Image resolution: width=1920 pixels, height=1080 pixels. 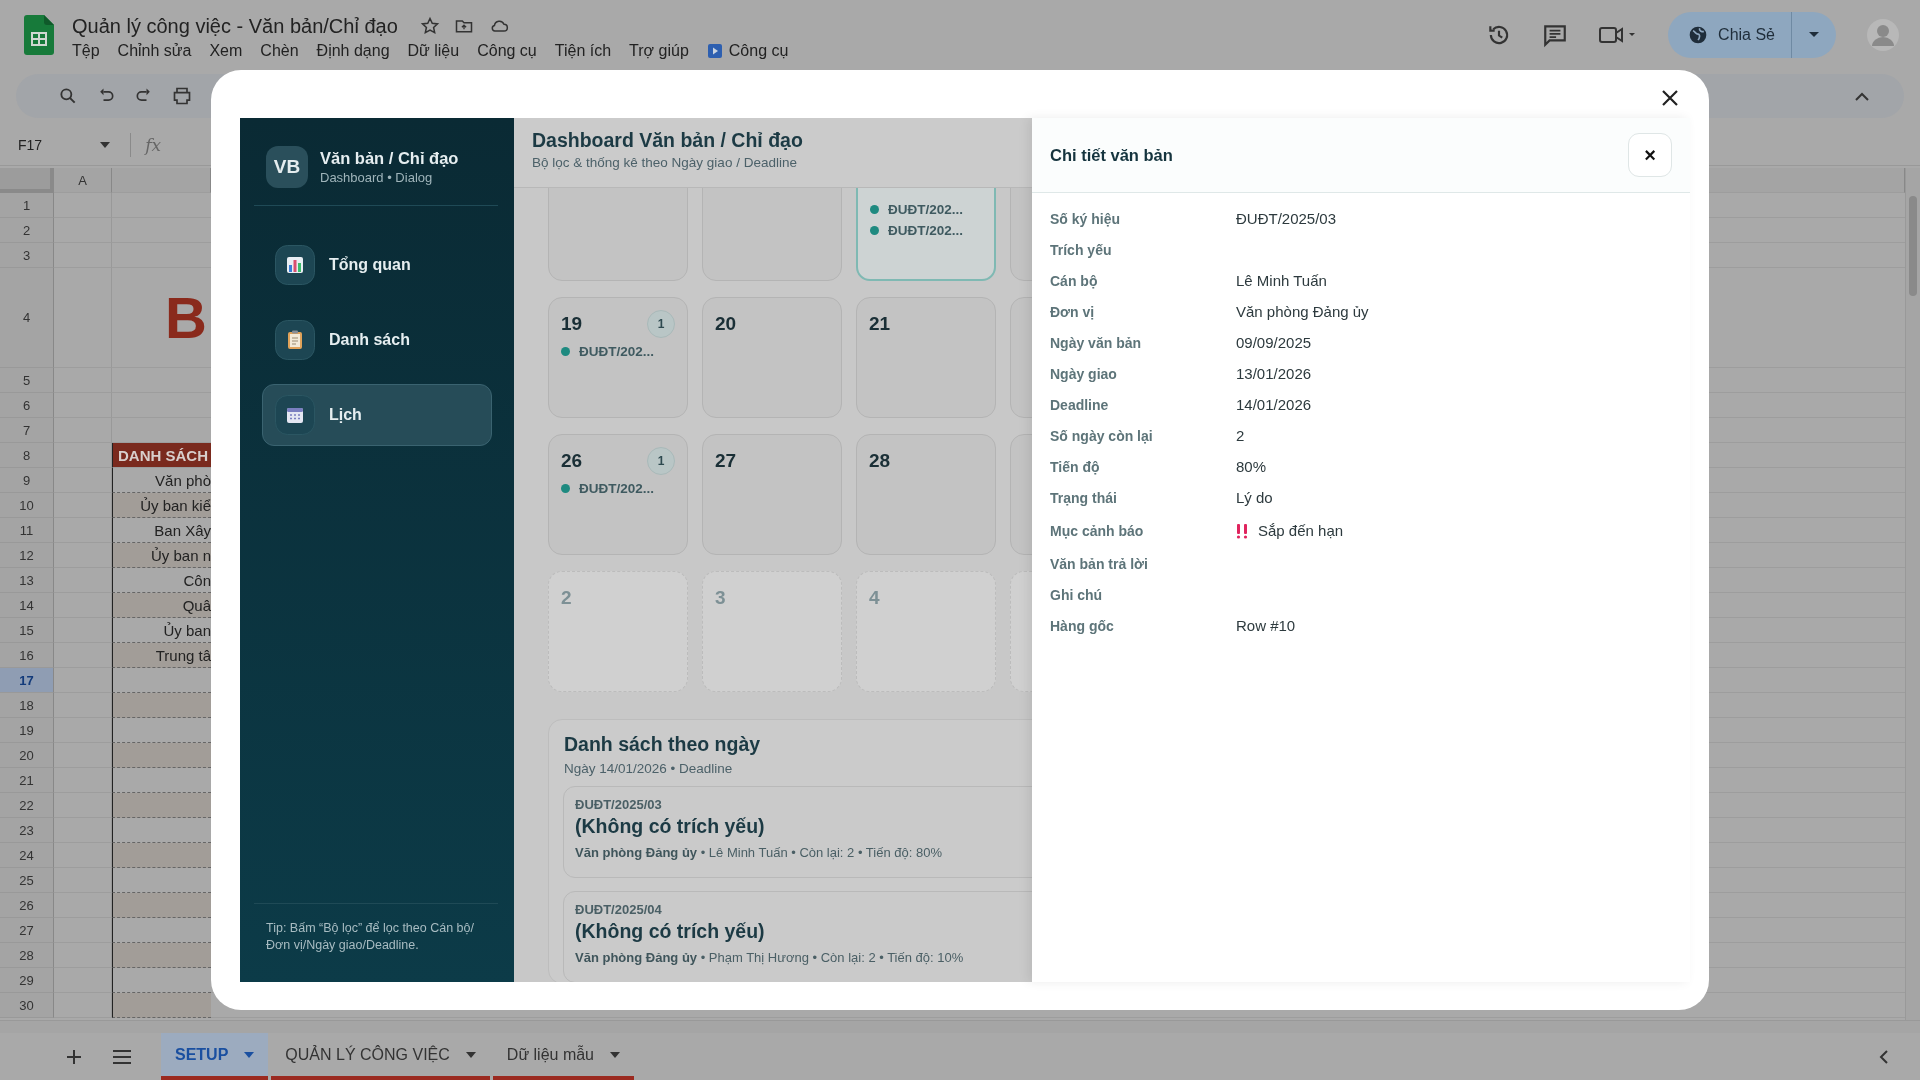 What do you see at coordinates (1670, 98) in the screenshot?
I see `close-icon` at bounding box center [1670, 98].